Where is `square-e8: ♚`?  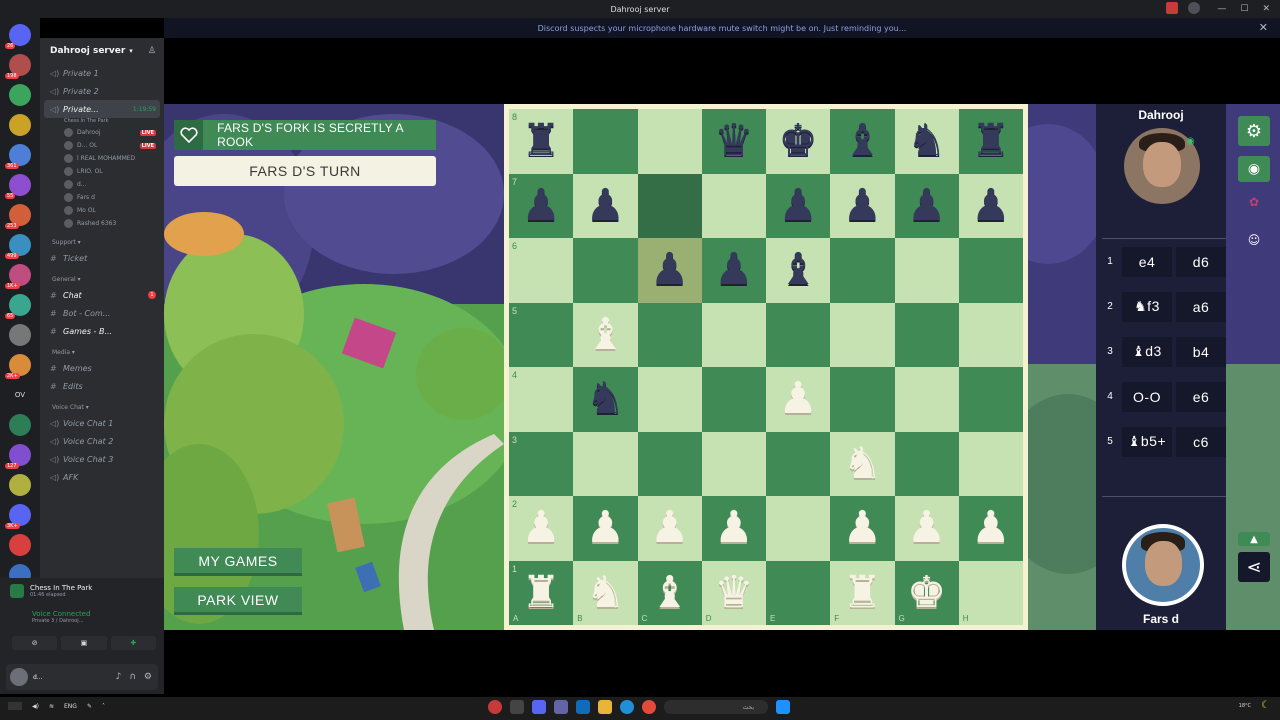 square-e8: ♚ is located at coordinates (798, 141).